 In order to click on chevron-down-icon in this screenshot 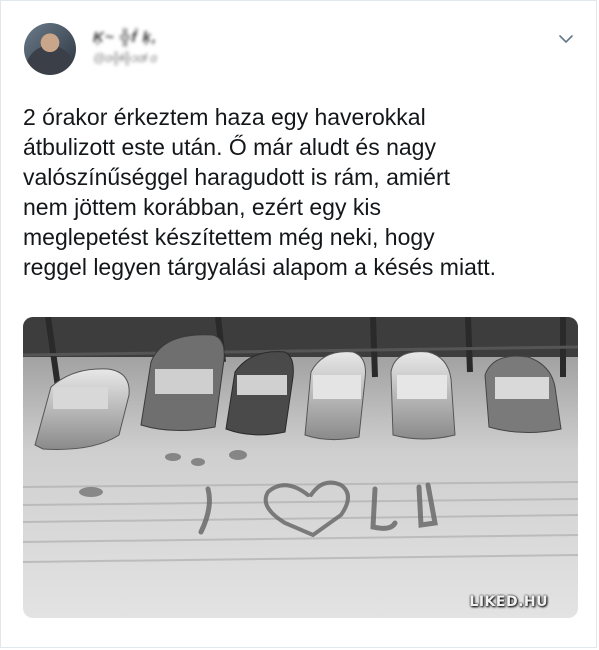, I will do `click(566, 39)`.